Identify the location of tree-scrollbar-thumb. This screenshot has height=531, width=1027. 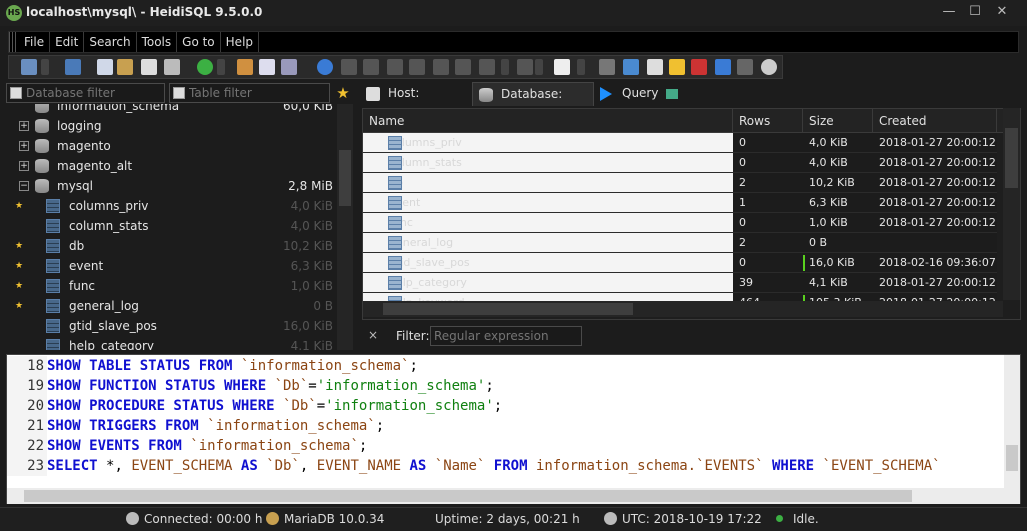
(345, 178).